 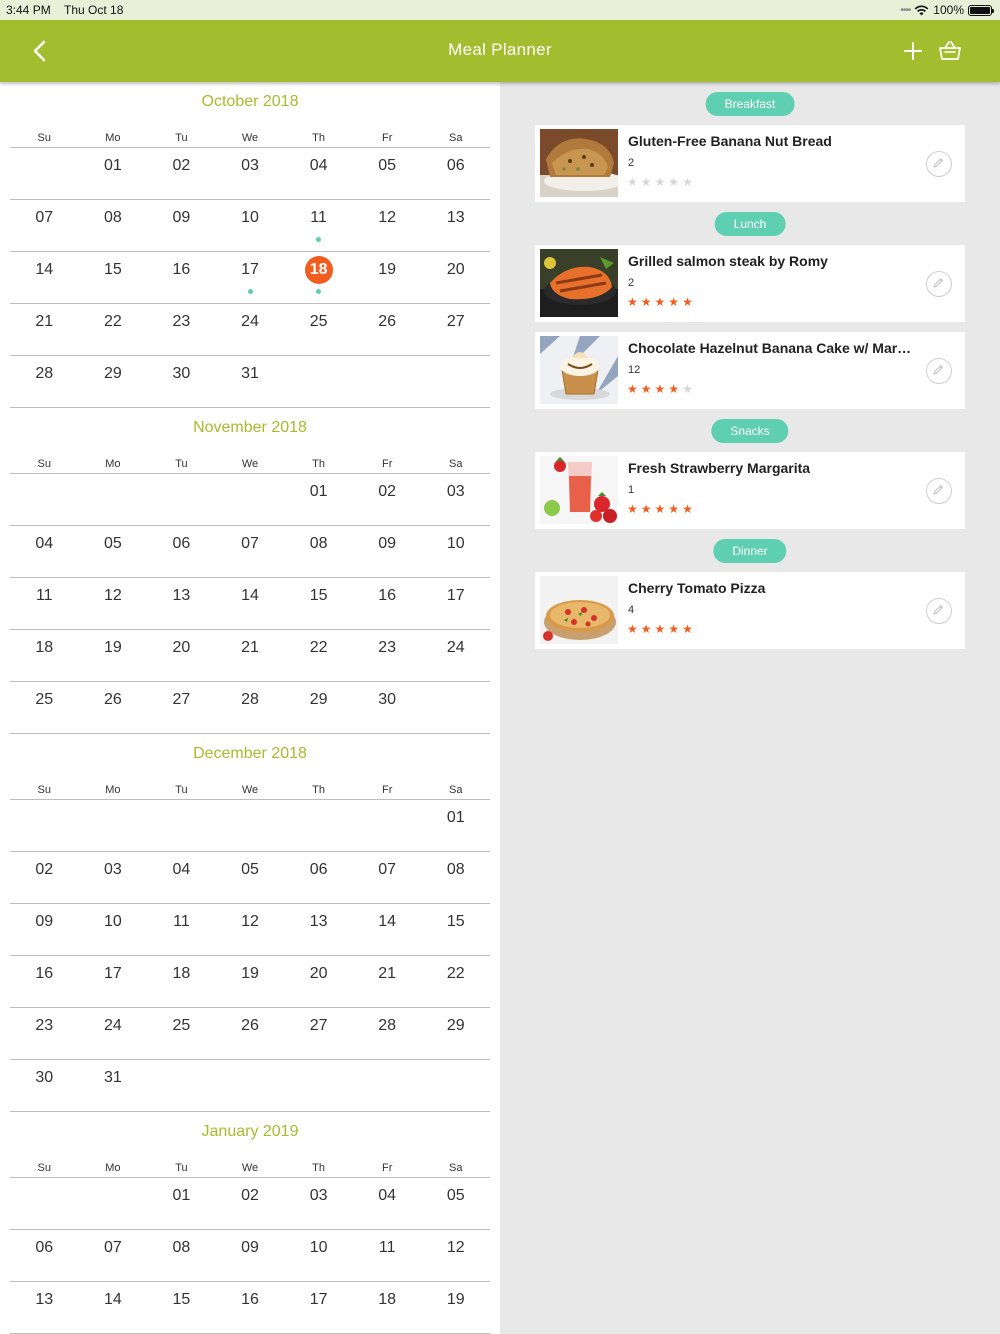 I want to click on shopping-basket-icon, so click(x=950, y=51).